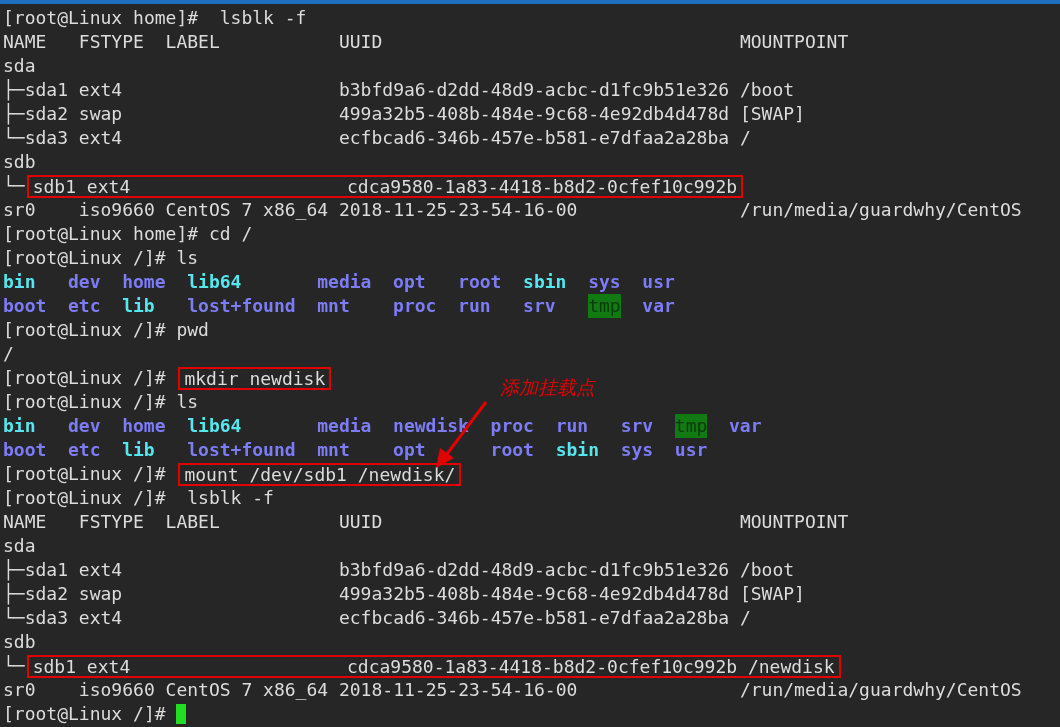 This screenshot has height=727, width=1060. Describe the element at coordinates (320, 474) in the screenshot. I see `highlighted-text: mount /dev/sdb1 /newdisk/` at that location.